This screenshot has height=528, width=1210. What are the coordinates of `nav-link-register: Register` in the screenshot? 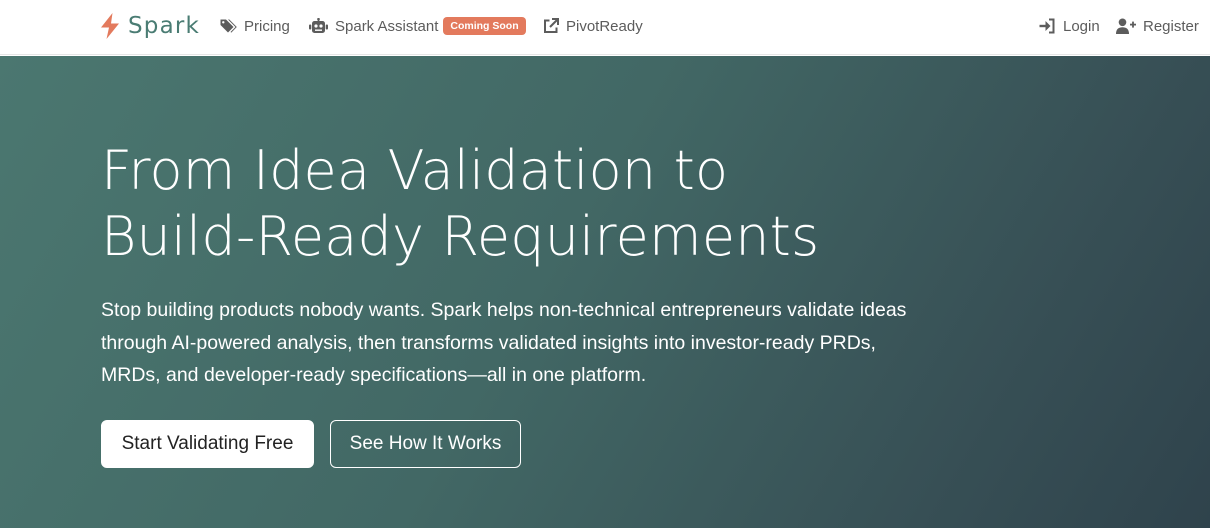 It's located at (1157, 26).